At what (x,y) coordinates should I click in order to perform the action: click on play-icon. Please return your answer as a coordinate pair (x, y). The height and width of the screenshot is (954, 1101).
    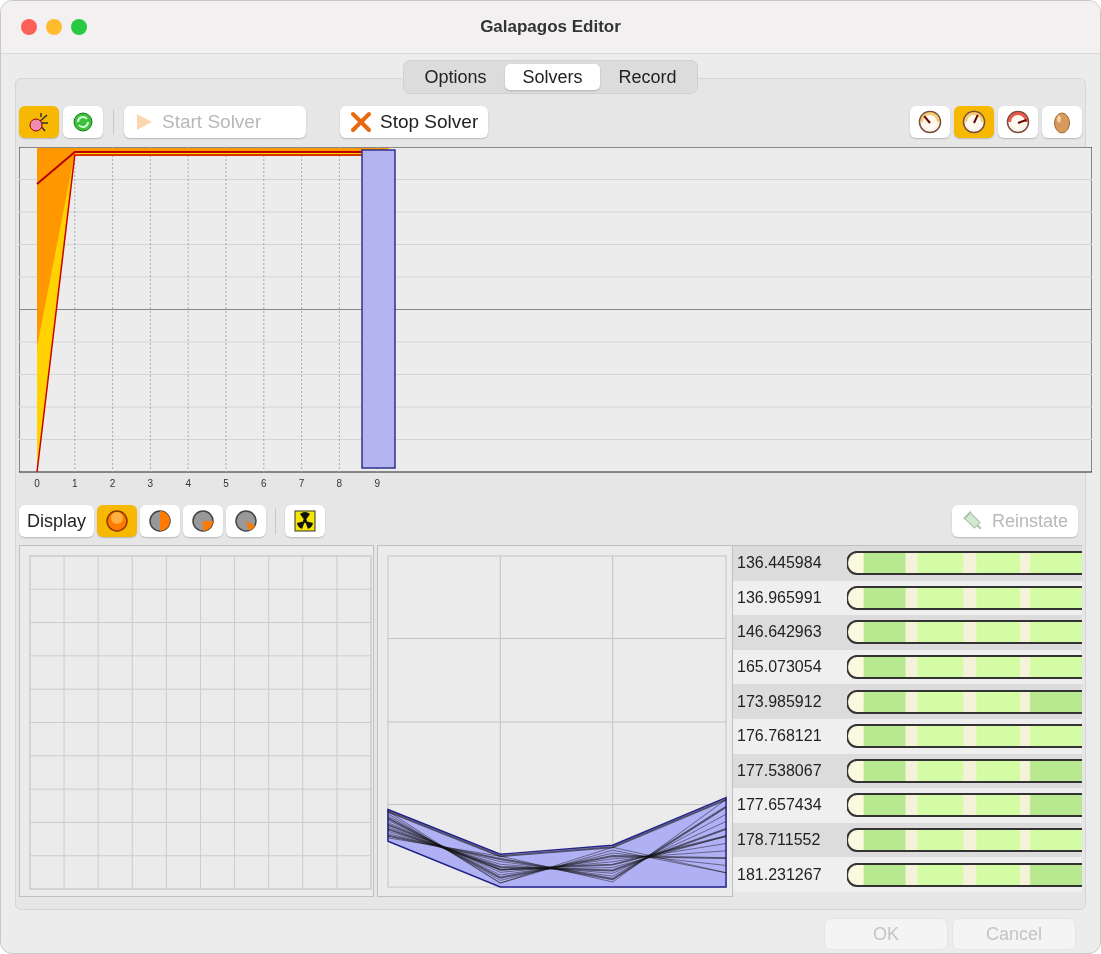
    Looking at the image, I should click on (144, 122).